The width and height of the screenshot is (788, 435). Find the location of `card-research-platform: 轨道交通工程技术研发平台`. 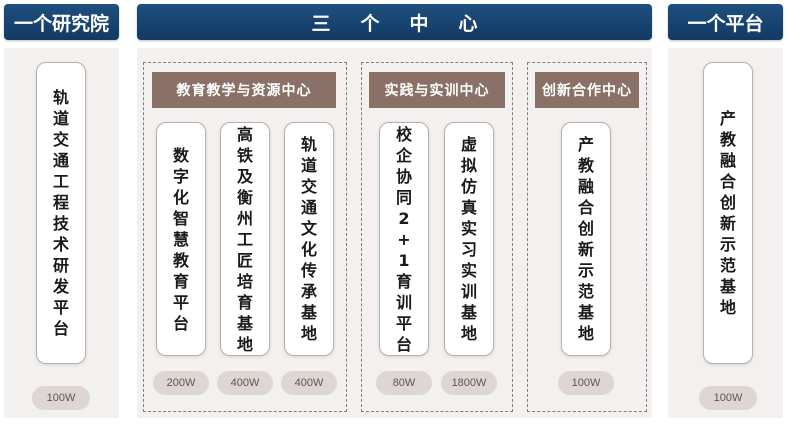

card-research-platform: 轨道交通工程技术研发平台 is located at coordinates (61, 213).